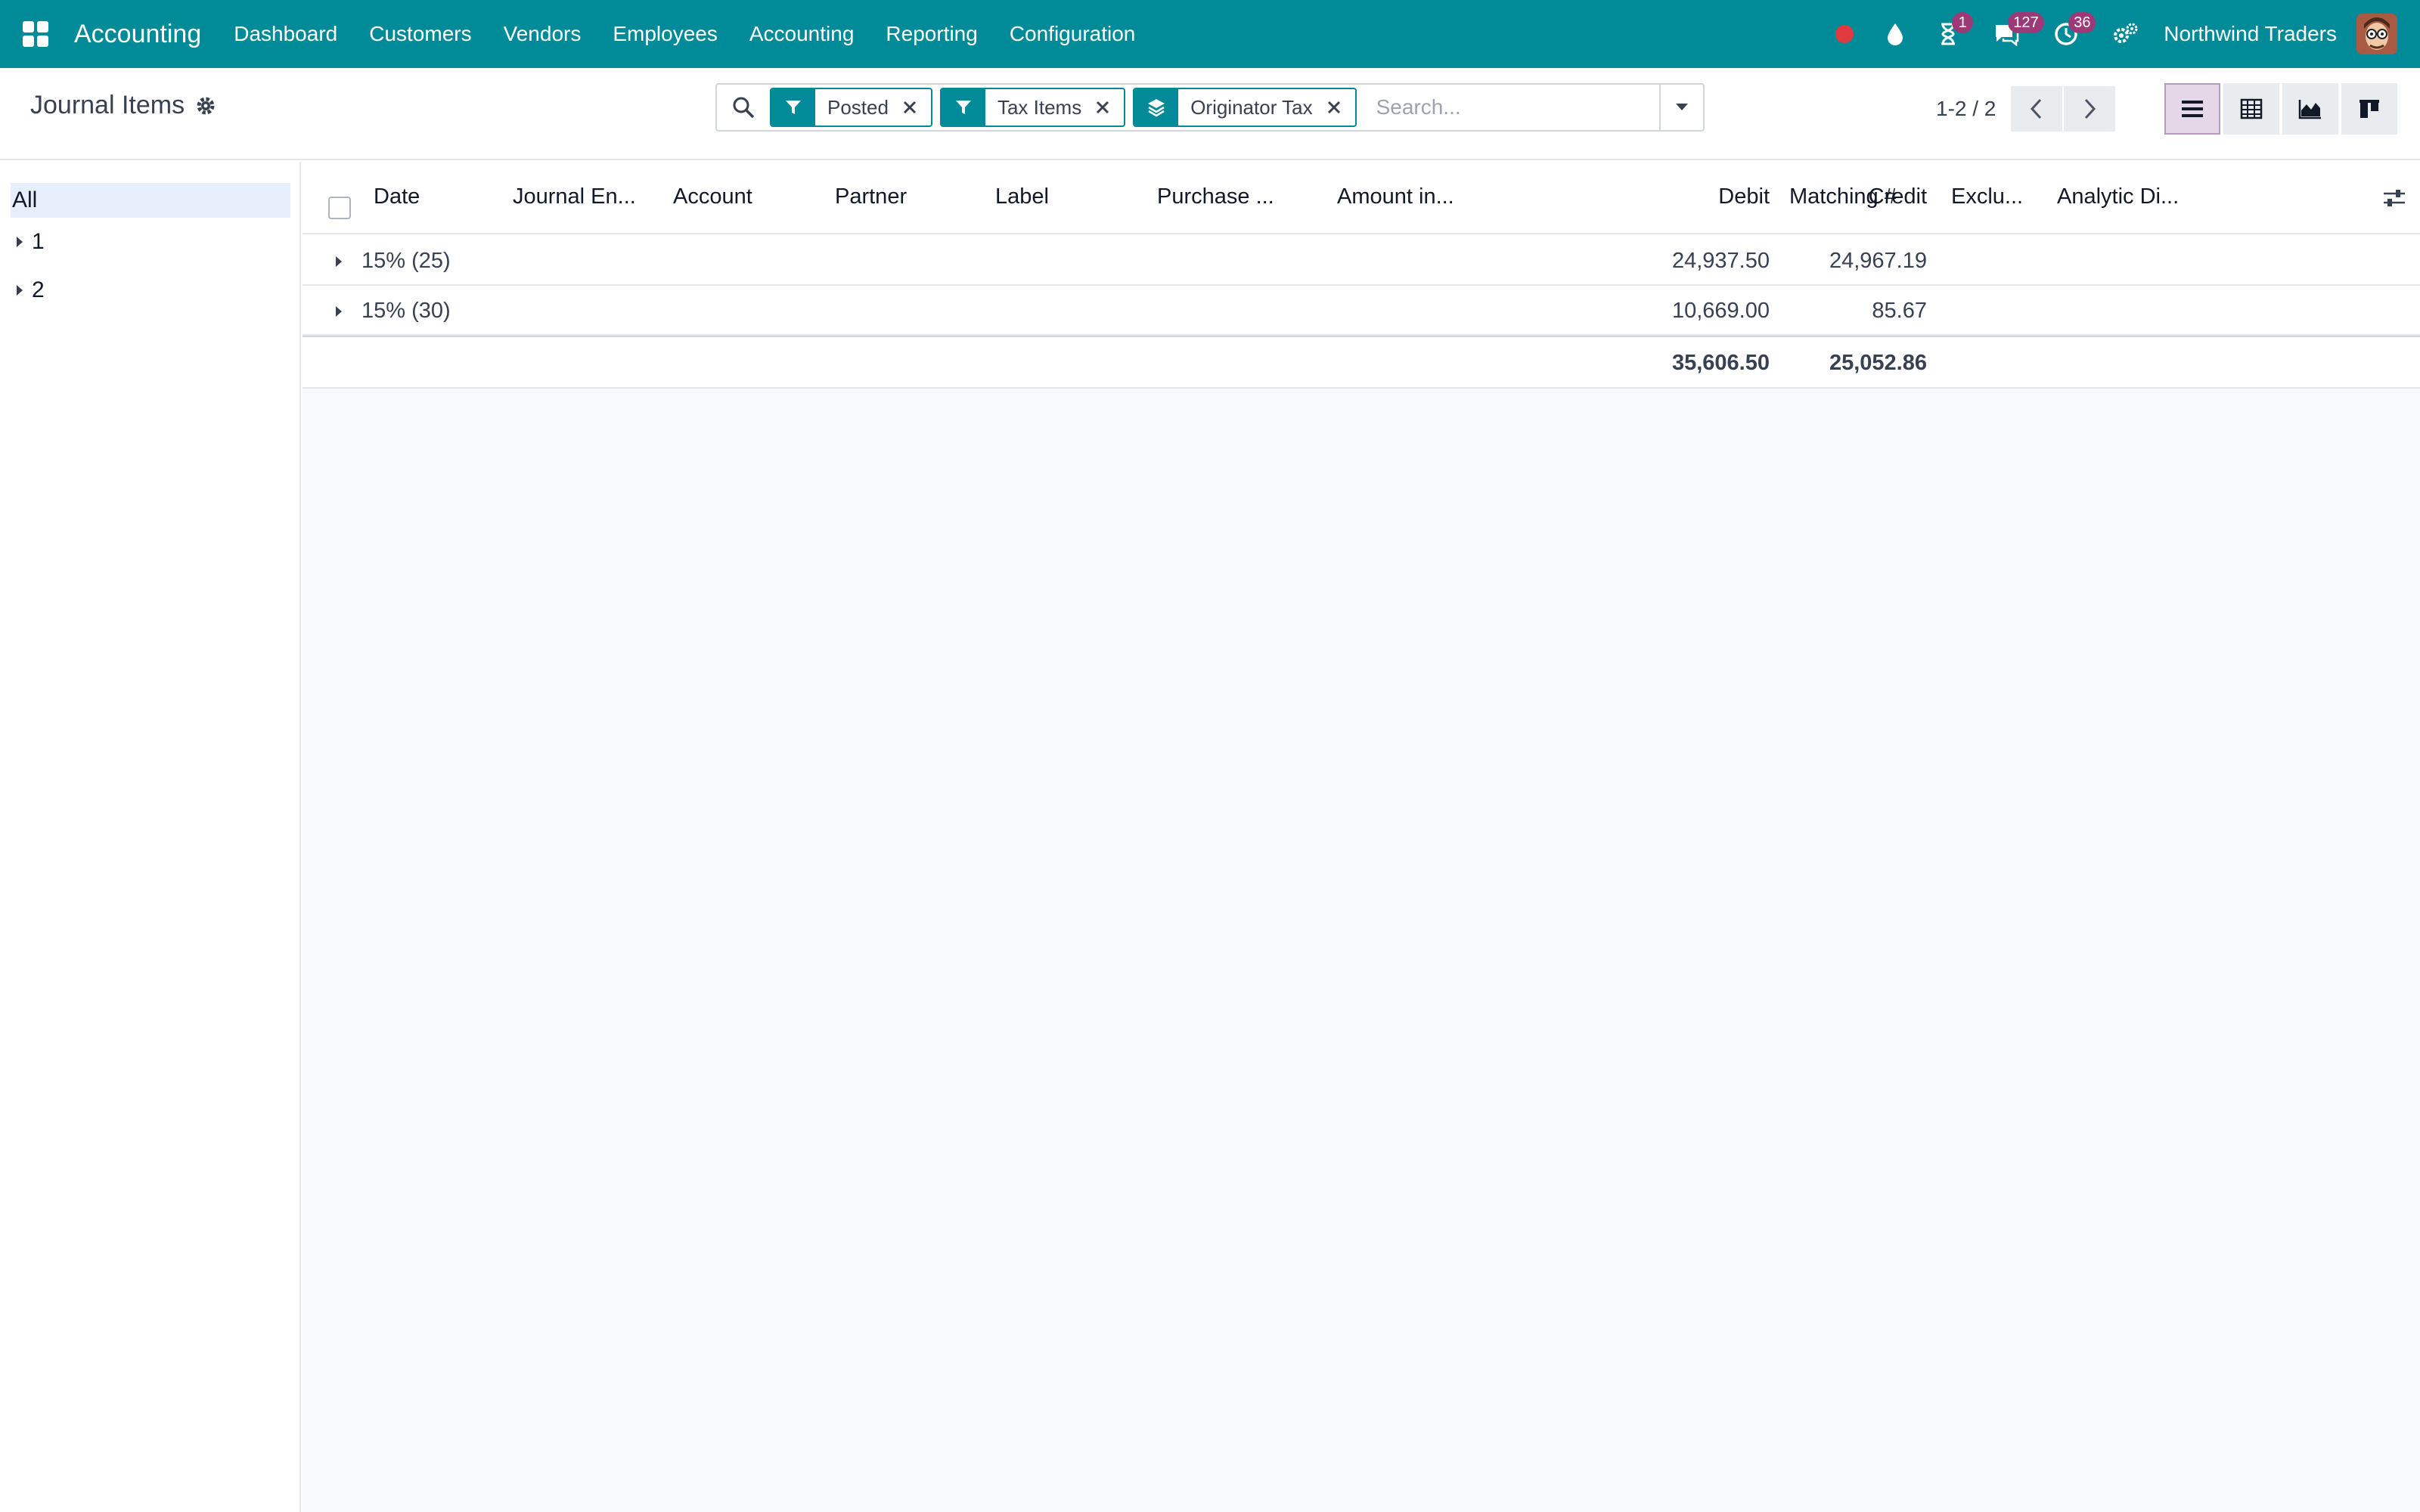  Describe the element at coordinates (35, 34) in the screenshot. I see `apps-menu-icon` at that location.